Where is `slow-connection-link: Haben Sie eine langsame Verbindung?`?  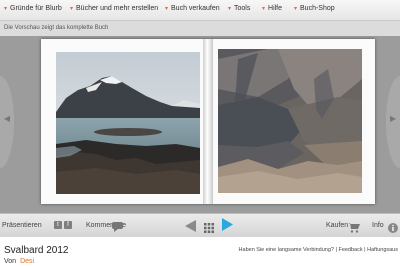
slow-connection-link: Haben Sie eine langsame Verbindung? is located at coordinates (286, 250).